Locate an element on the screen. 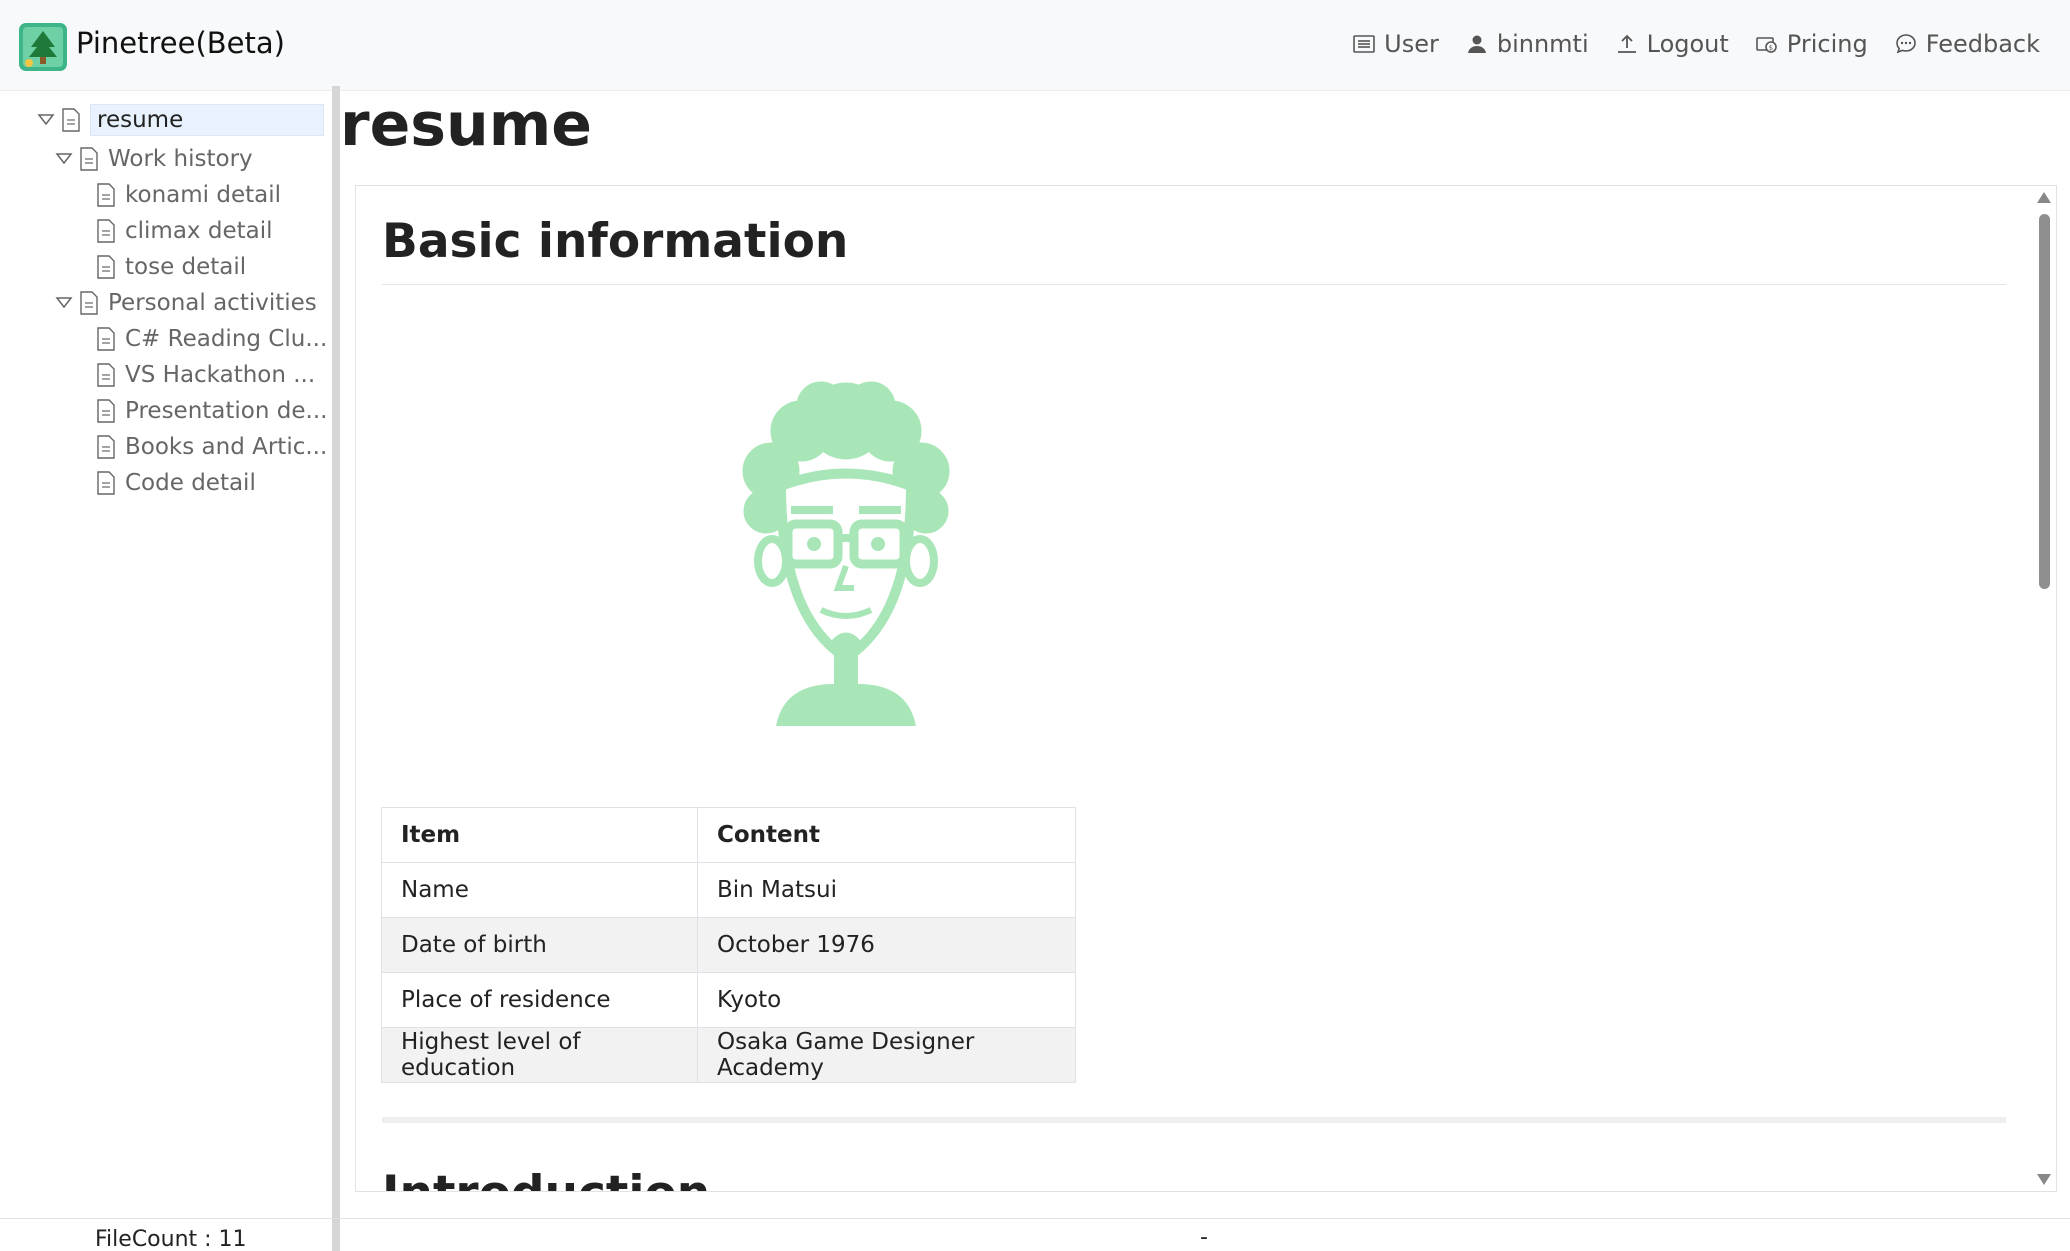 This screenshot has width=2070, height=1251. scroll-up-arrow-icon is located at coordinates (2044, 197).